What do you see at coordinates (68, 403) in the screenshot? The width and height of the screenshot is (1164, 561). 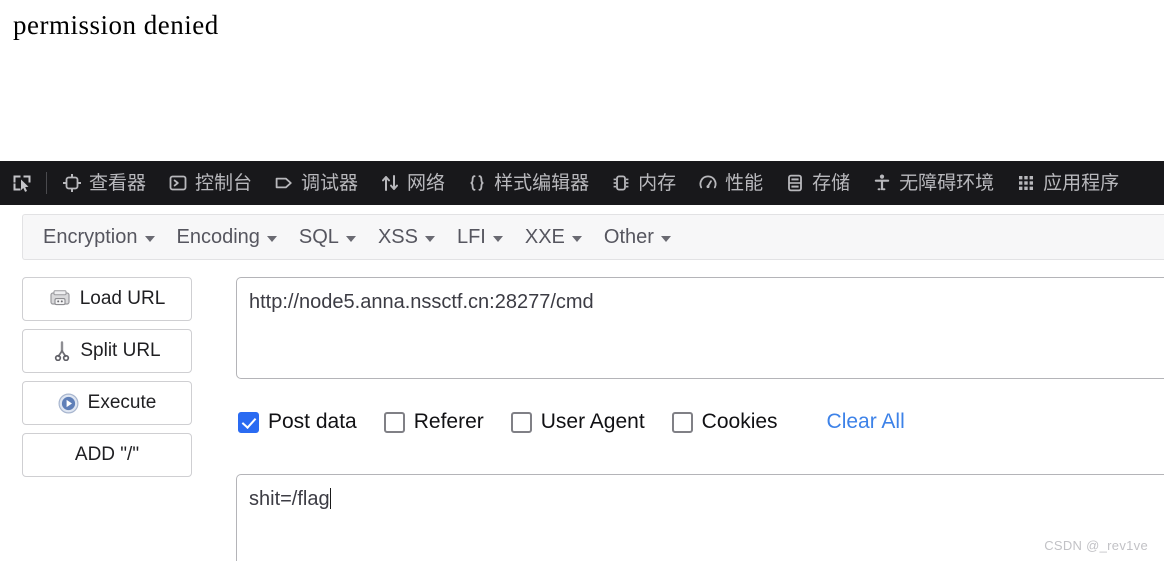 I see `play-icon` at bounding box center [68, 403].